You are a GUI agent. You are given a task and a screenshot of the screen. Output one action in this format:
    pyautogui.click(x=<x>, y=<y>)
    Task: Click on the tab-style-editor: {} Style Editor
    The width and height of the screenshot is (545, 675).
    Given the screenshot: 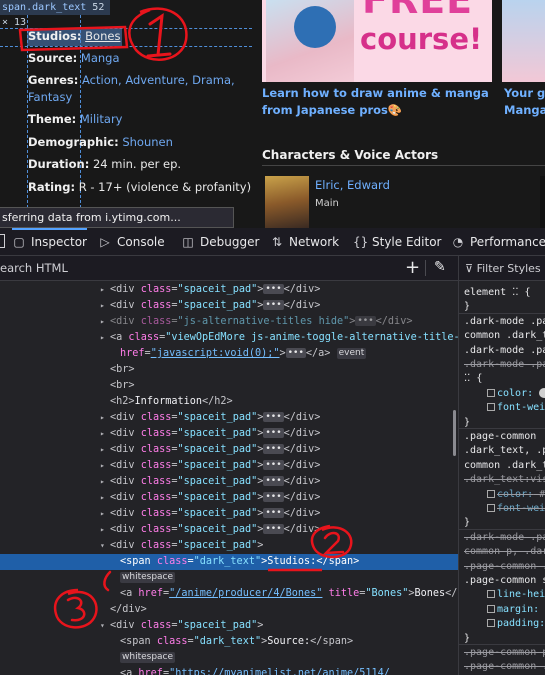 What is the action you would take?
    pyautogui.click(x=397, y=242)
    